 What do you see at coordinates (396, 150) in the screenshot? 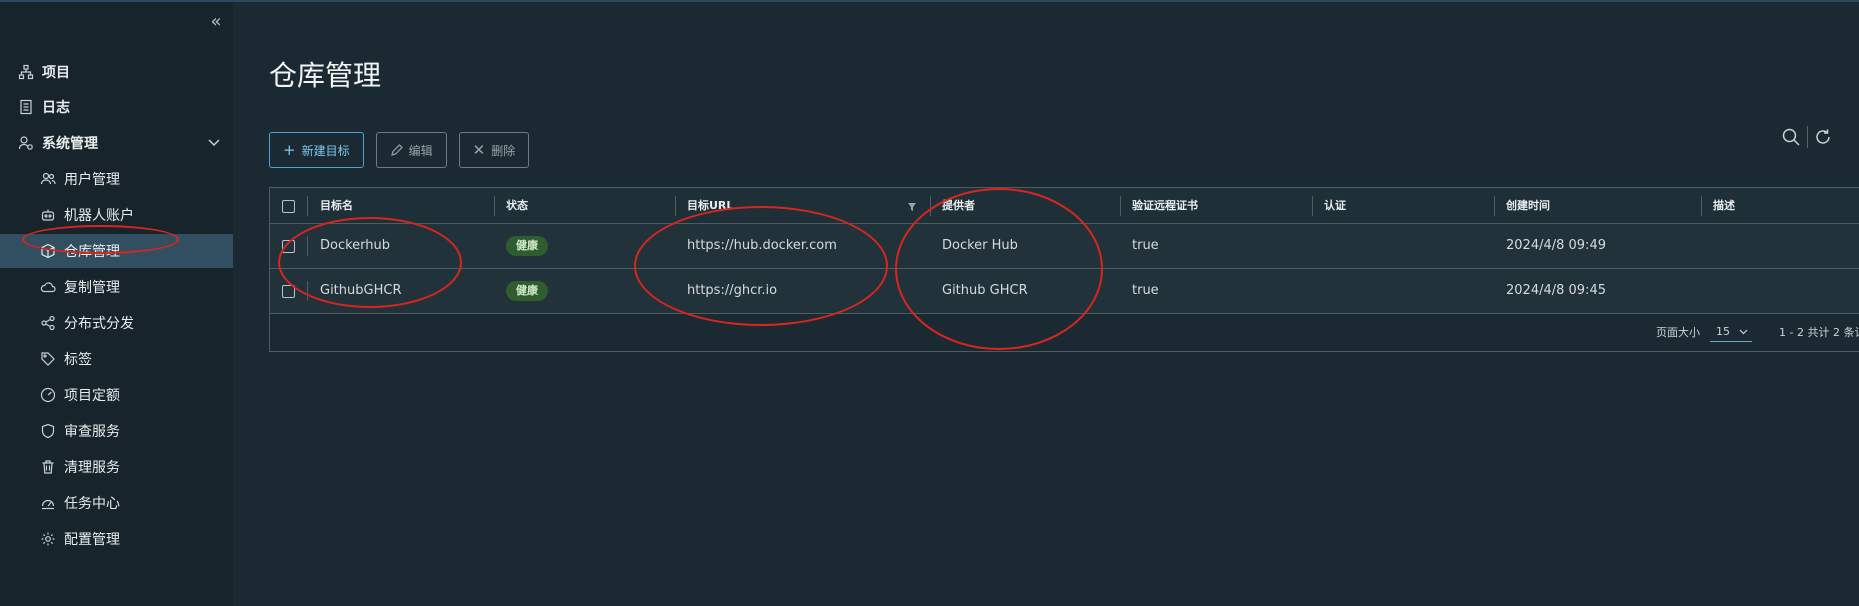
I see `pencil-icon` at bounding box center [396, 150].